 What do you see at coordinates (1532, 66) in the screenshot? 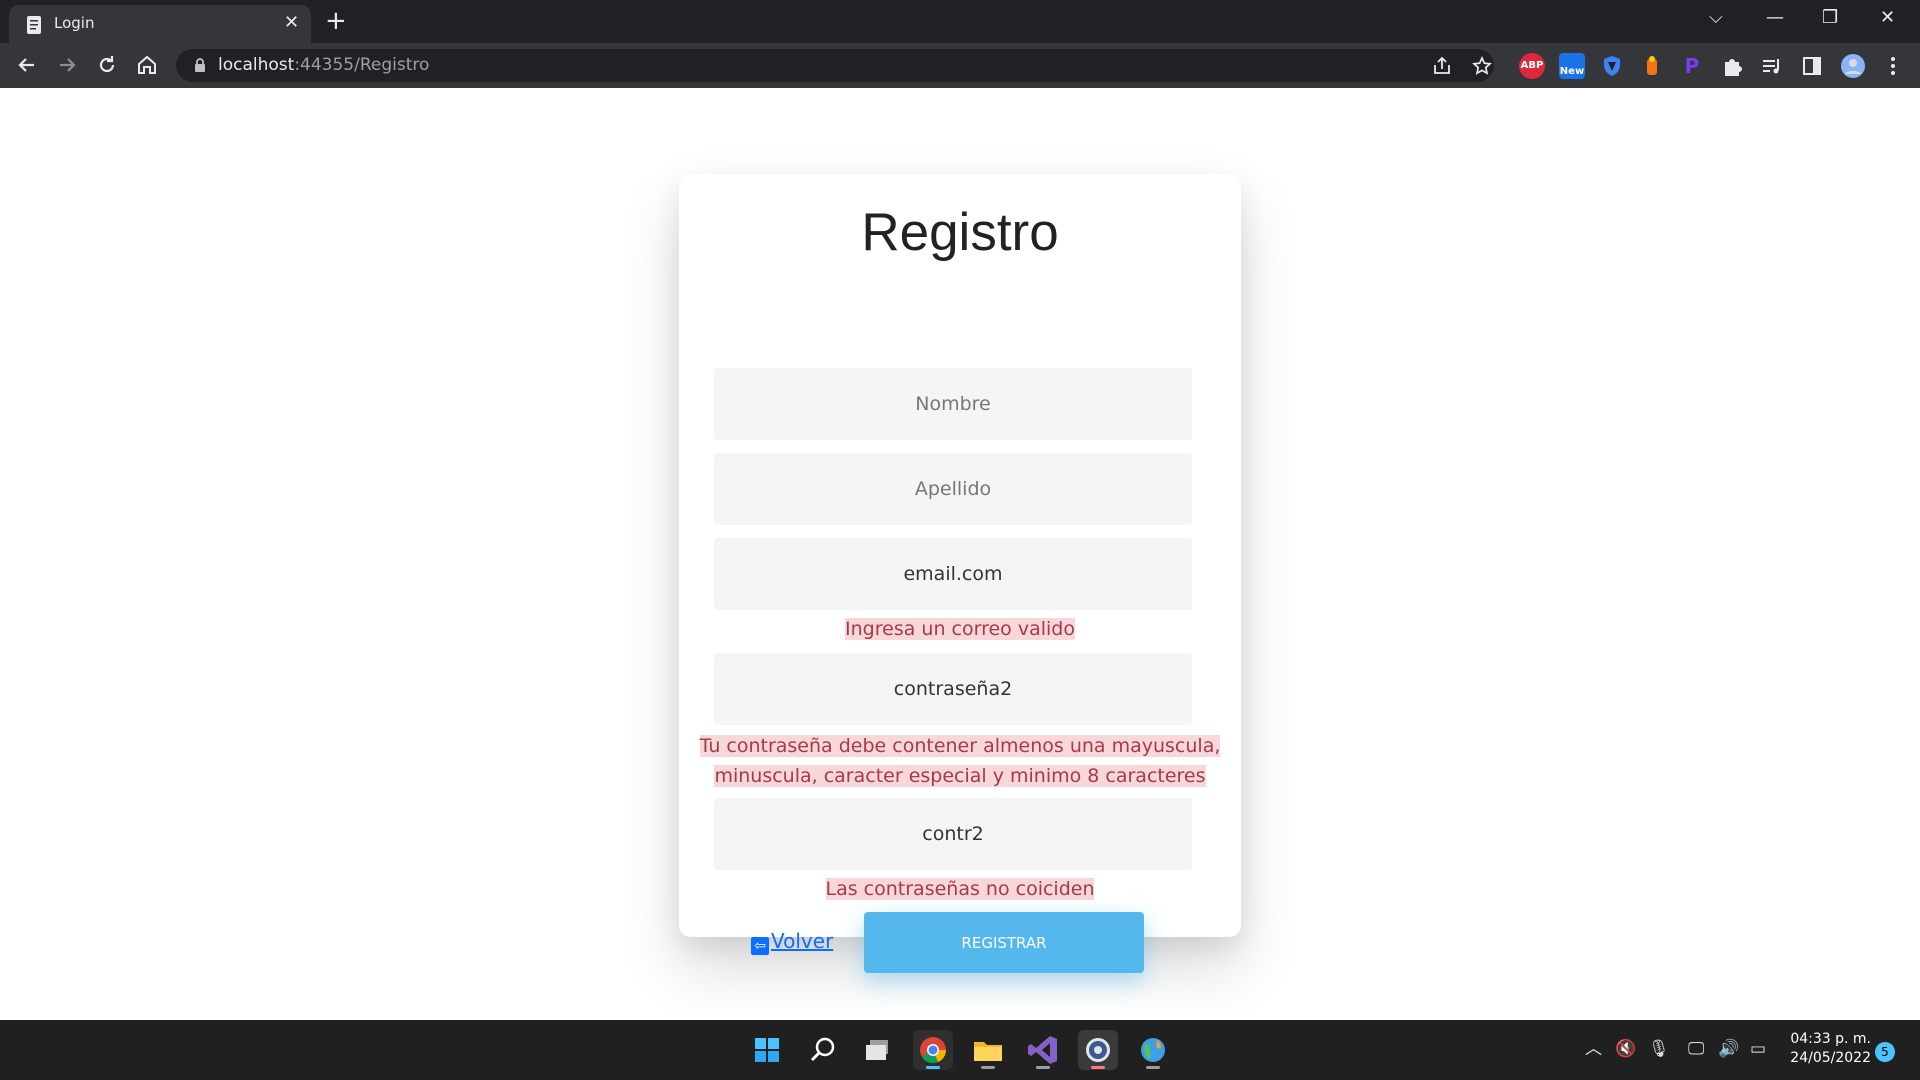
I see `adblock-plus-icon: ABP` at bounding box center [1532, 66].